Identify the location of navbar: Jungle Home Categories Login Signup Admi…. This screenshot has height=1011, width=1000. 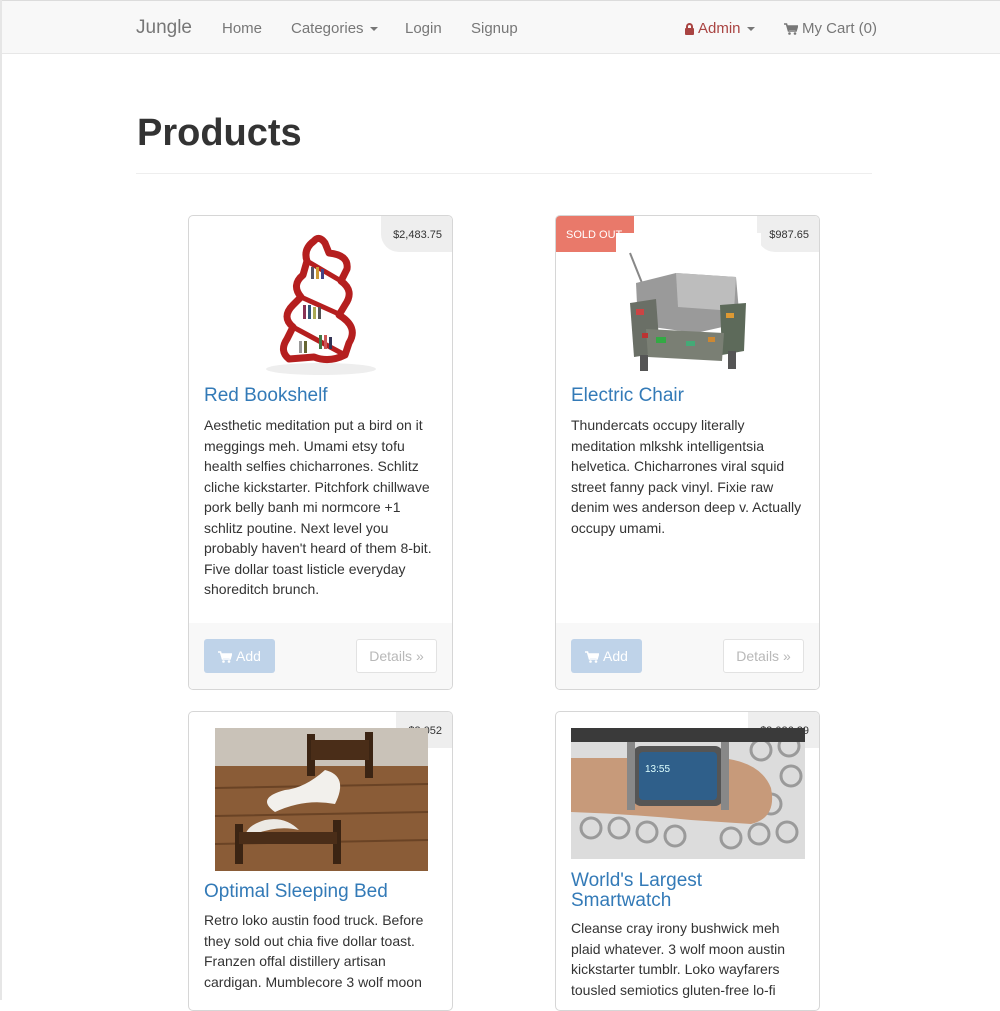
(501, 27).